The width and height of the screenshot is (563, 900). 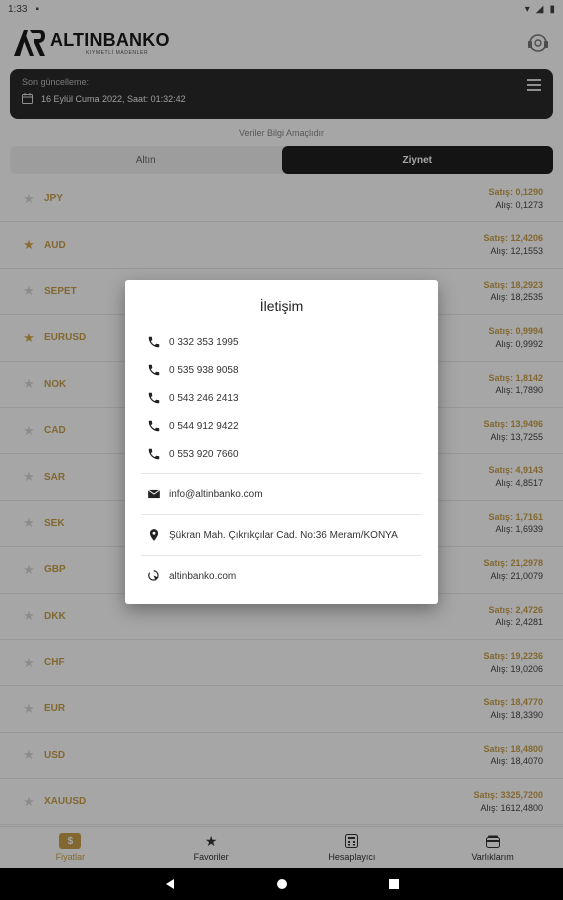 I want to click on mail-icon, so click(x=154, y=494).